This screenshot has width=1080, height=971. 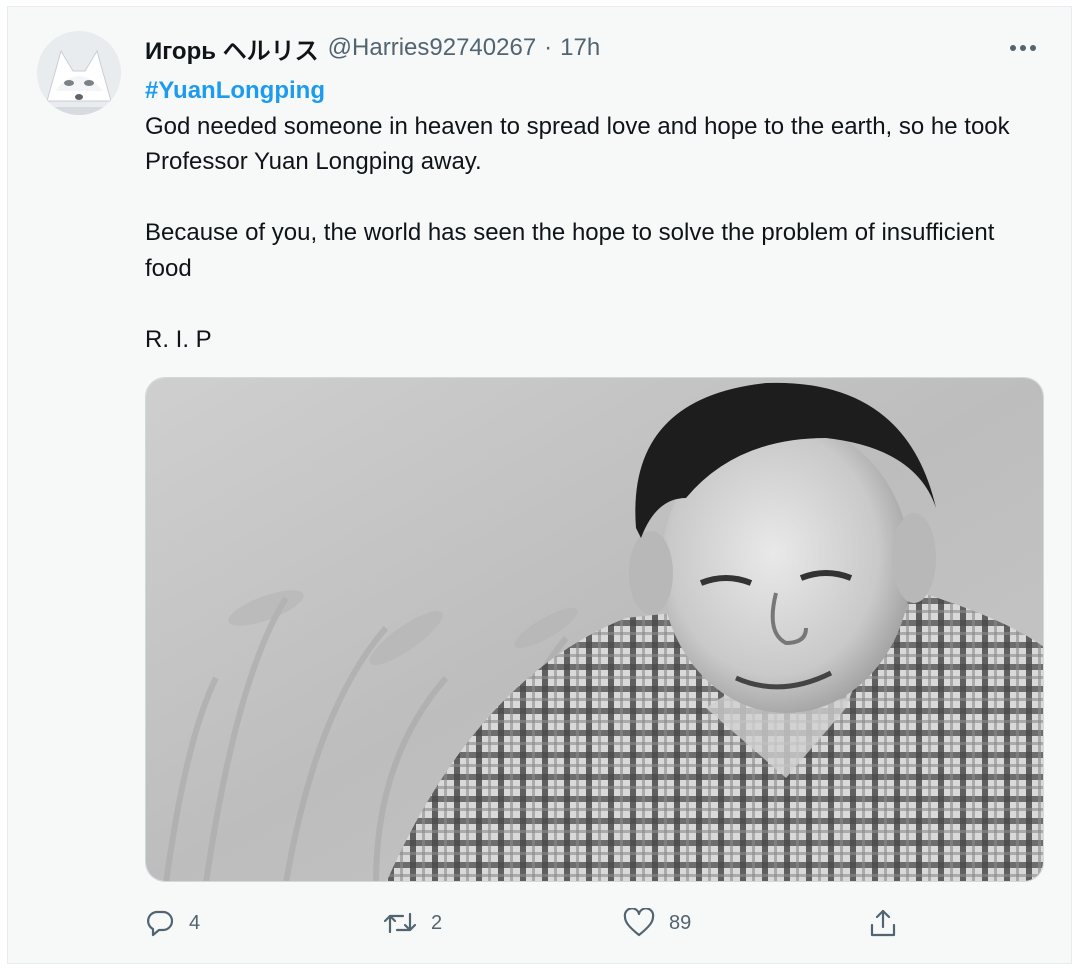 I want to click on hashtag-link: #YuanLongping, so click(x=235, y=90).